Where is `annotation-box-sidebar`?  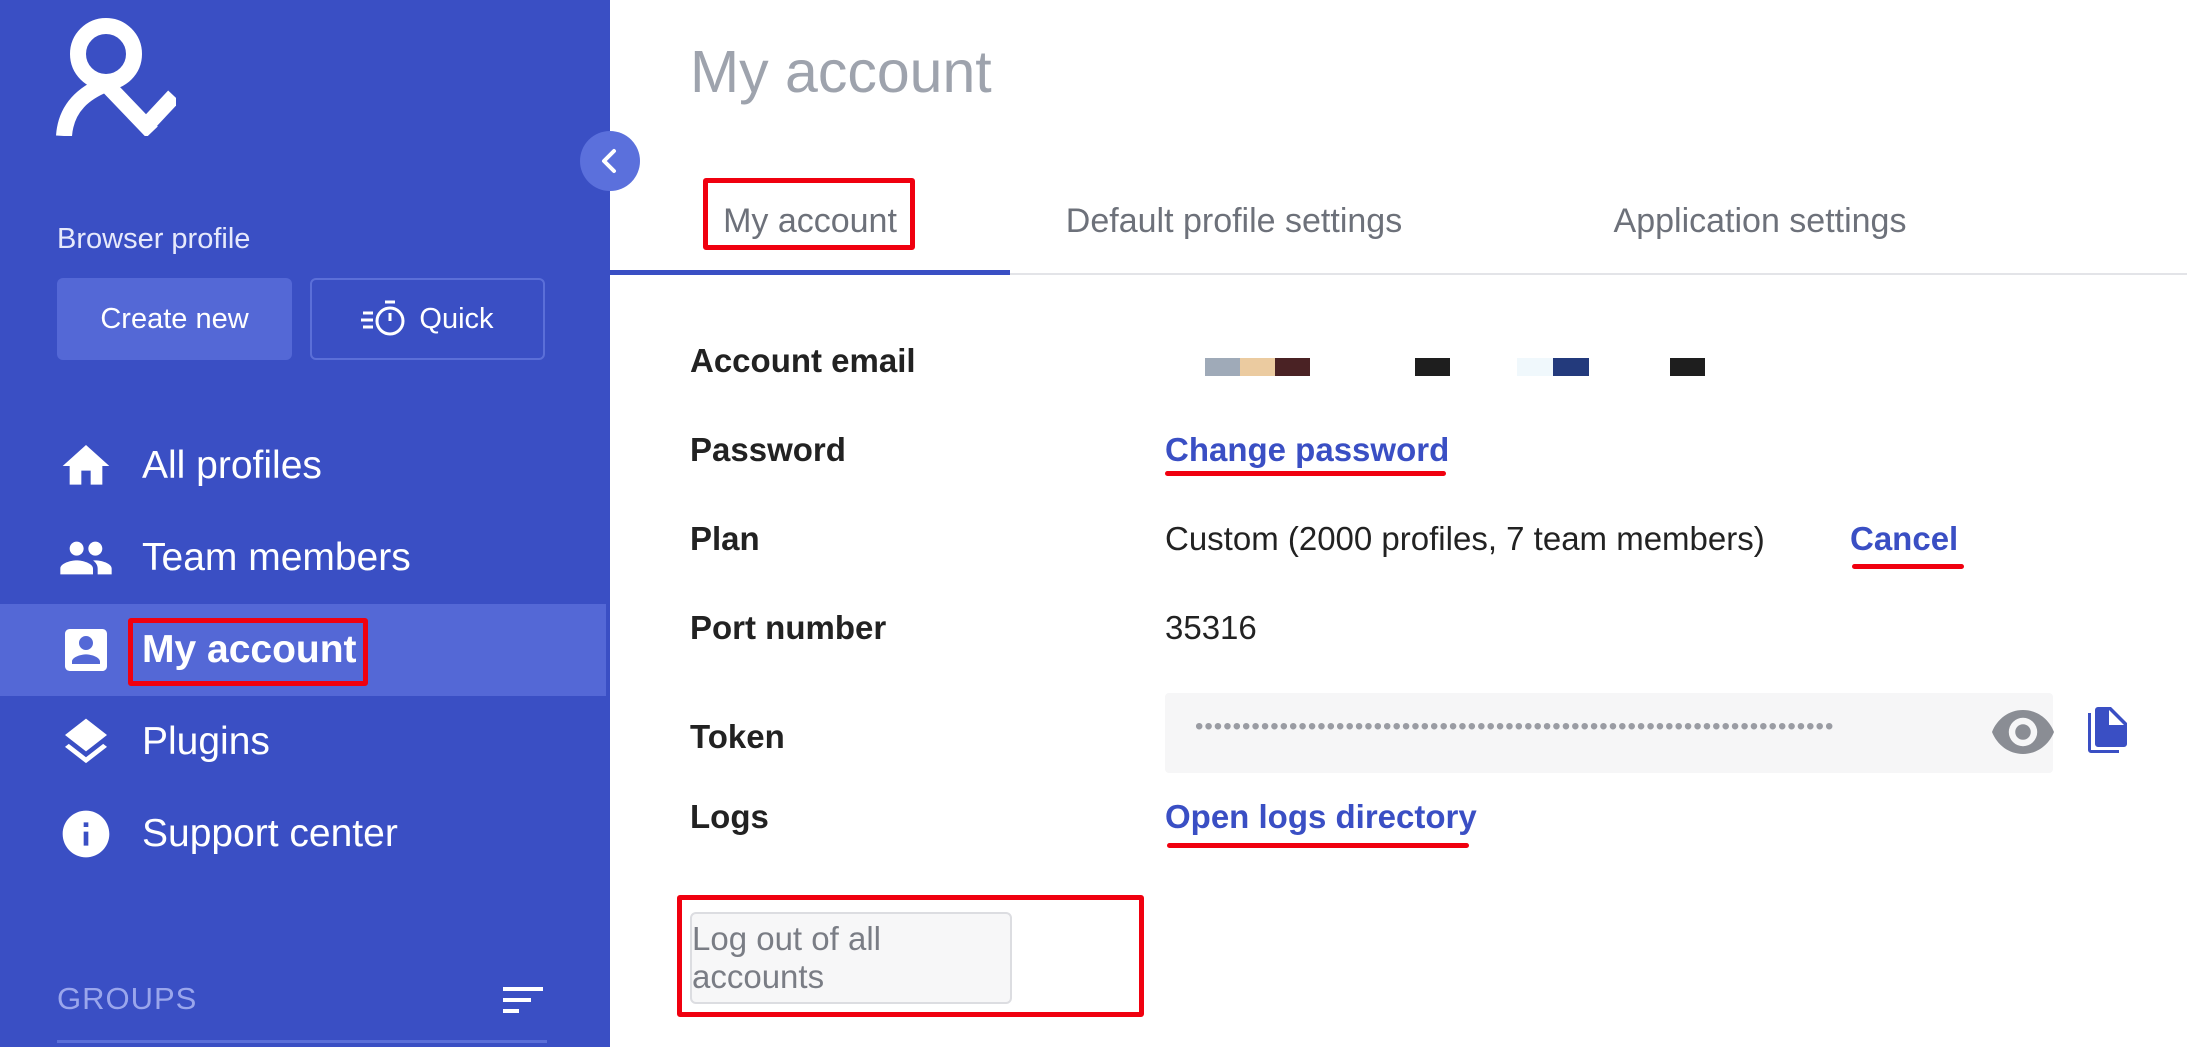 annotation-box-sidebar is located at coordinates (248, 652).